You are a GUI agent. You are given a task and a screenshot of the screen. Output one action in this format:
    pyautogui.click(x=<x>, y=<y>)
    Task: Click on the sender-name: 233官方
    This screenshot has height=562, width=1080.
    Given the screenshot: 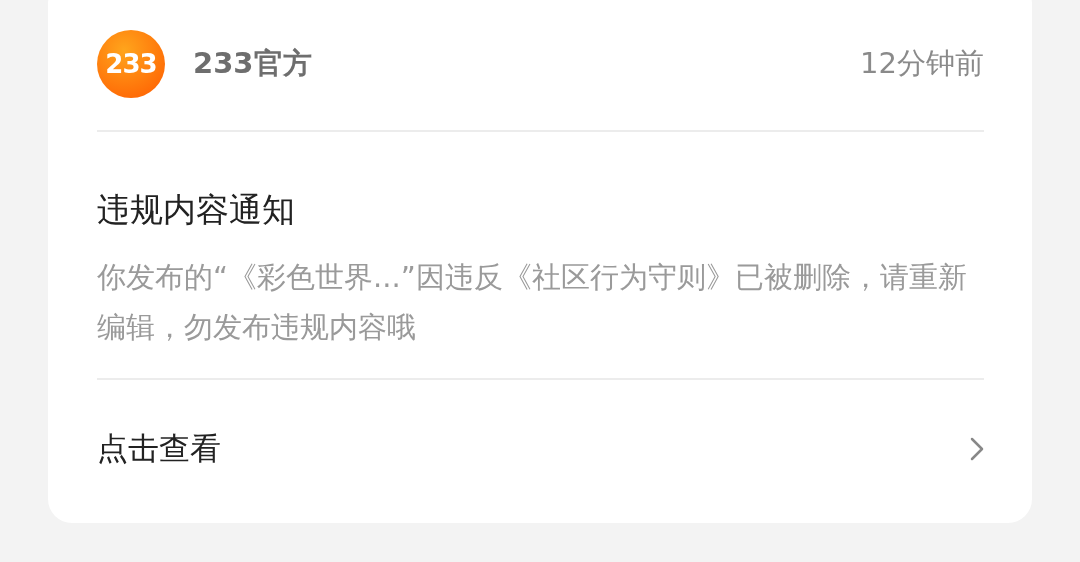 What is the action you would take?
    pyautogui.click(x=252, y=63)
    